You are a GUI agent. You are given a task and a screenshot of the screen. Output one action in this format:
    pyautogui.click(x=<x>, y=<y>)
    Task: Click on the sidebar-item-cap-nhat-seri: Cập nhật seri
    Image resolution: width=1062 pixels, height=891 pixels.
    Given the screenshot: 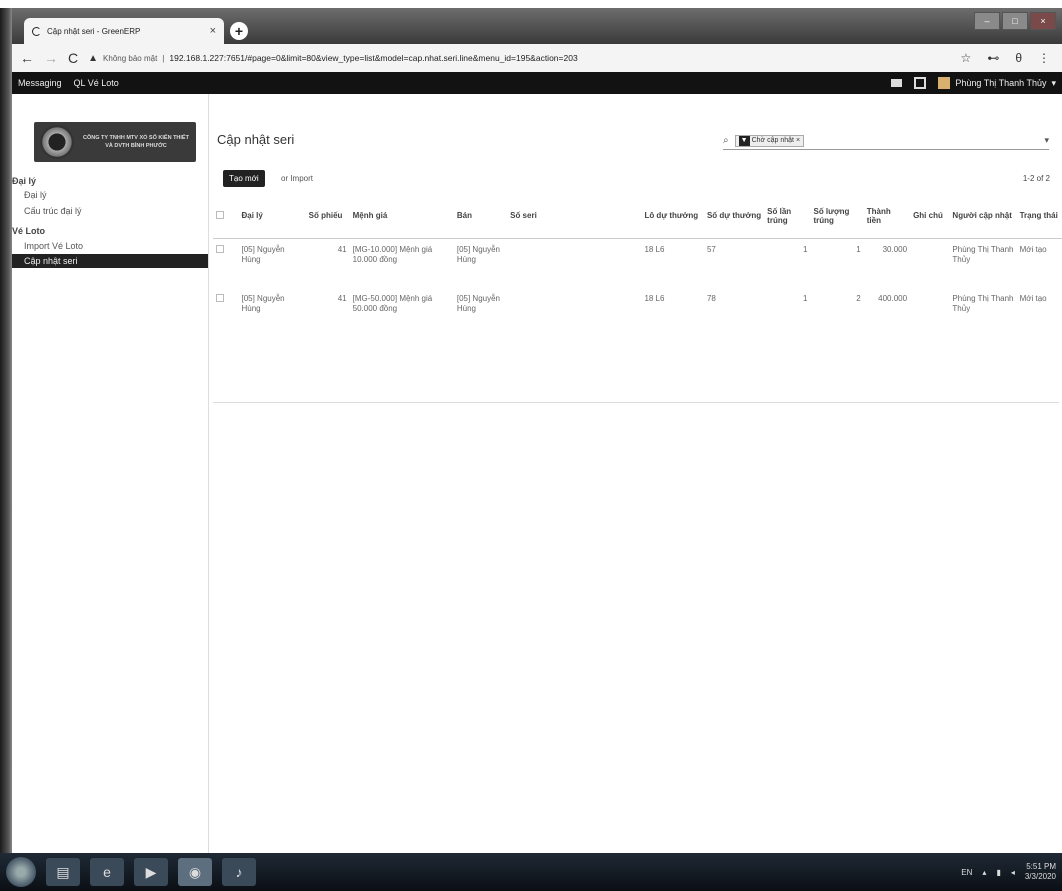 What is the action you would take?
    pyautogui.click(x=110, y=261)
    